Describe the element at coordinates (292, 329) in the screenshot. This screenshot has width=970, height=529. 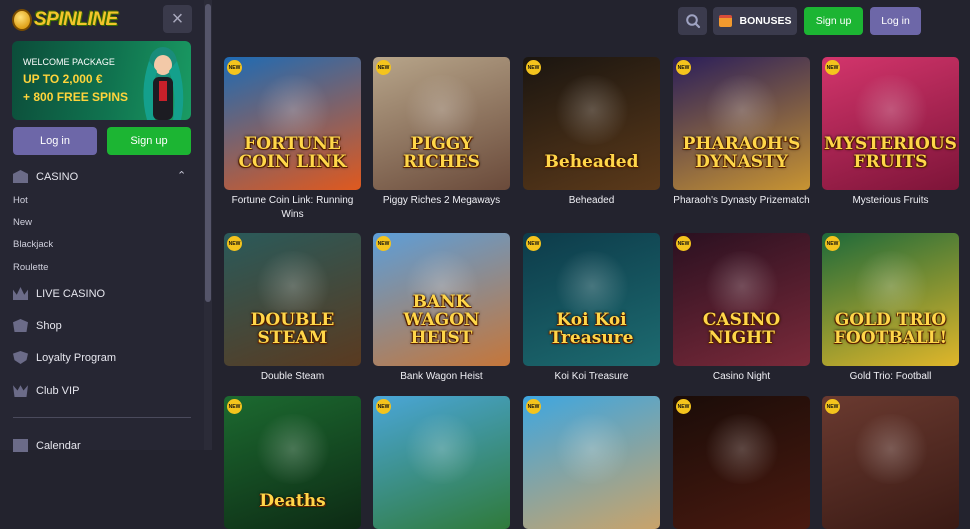
I see `game-art-title: DOUBLE STEAM` at that location.